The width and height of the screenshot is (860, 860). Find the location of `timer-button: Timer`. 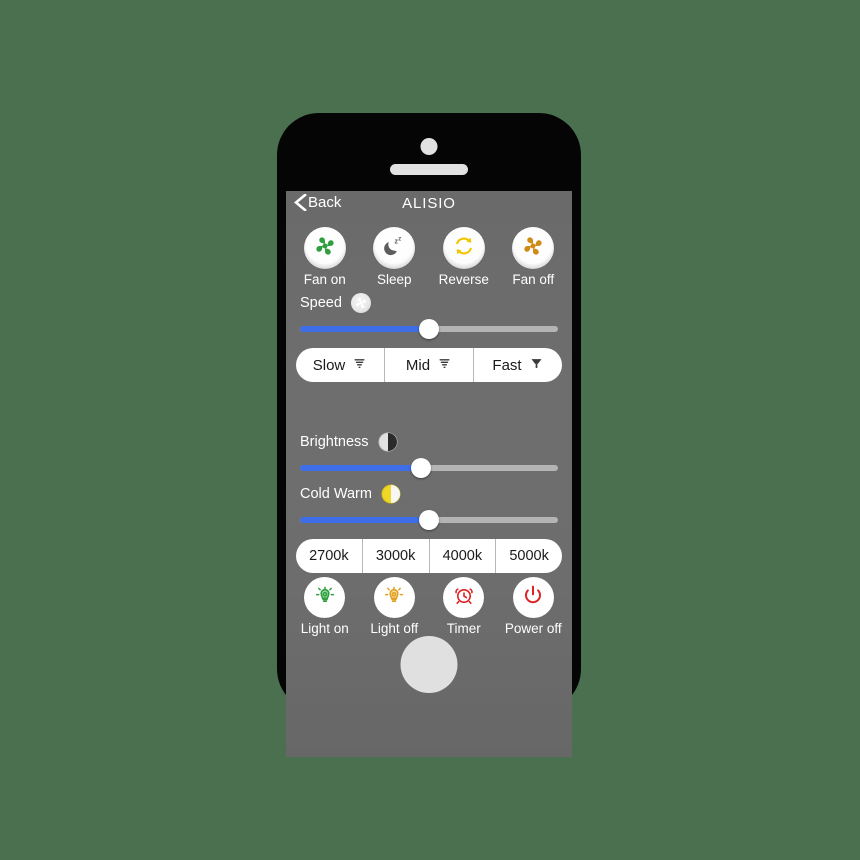

timer-button: Timer is located at coordinates (464, 606).